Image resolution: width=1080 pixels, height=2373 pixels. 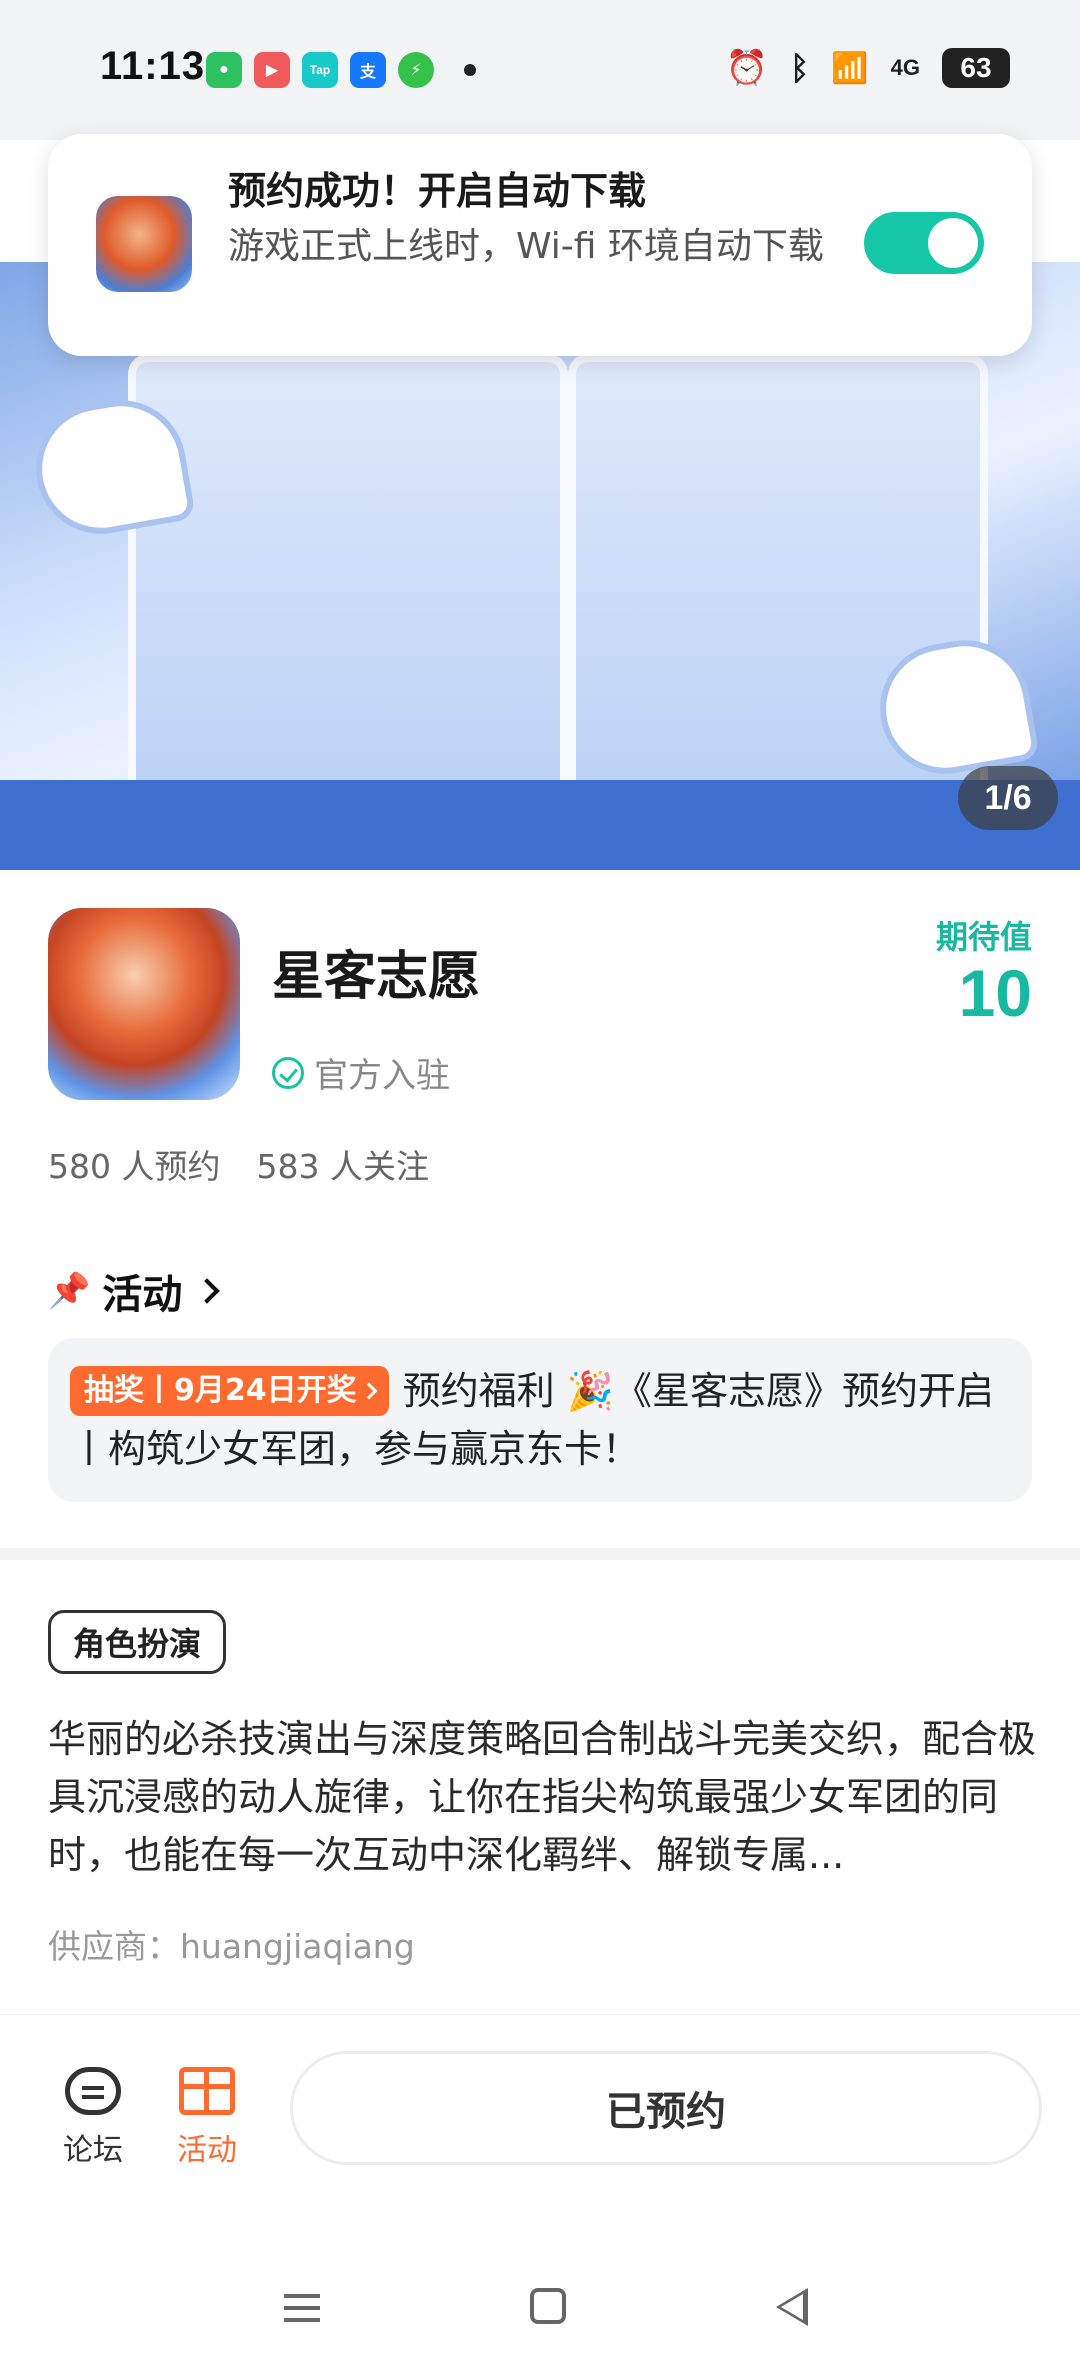 I want to click on alarm-icon: ⏰, so click(x=747, y=68).